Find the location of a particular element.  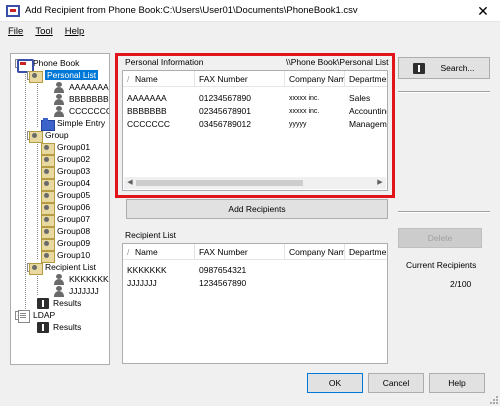

tree-node-group-item: Group06 is located at coordinates (65, 208).